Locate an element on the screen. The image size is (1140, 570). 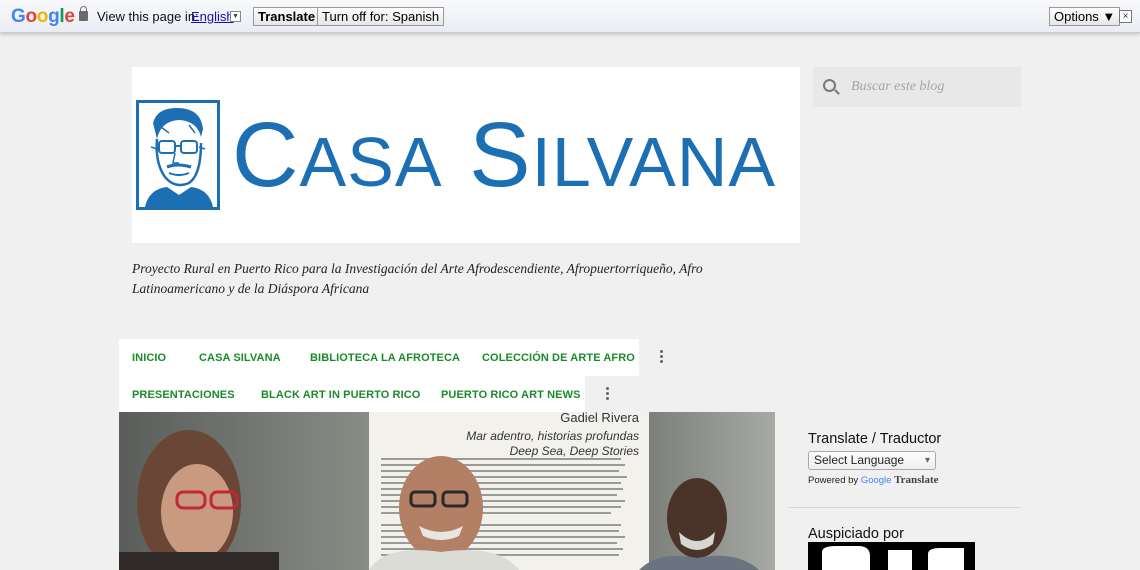
sidebar-divider is located at coordinates (904, 507).